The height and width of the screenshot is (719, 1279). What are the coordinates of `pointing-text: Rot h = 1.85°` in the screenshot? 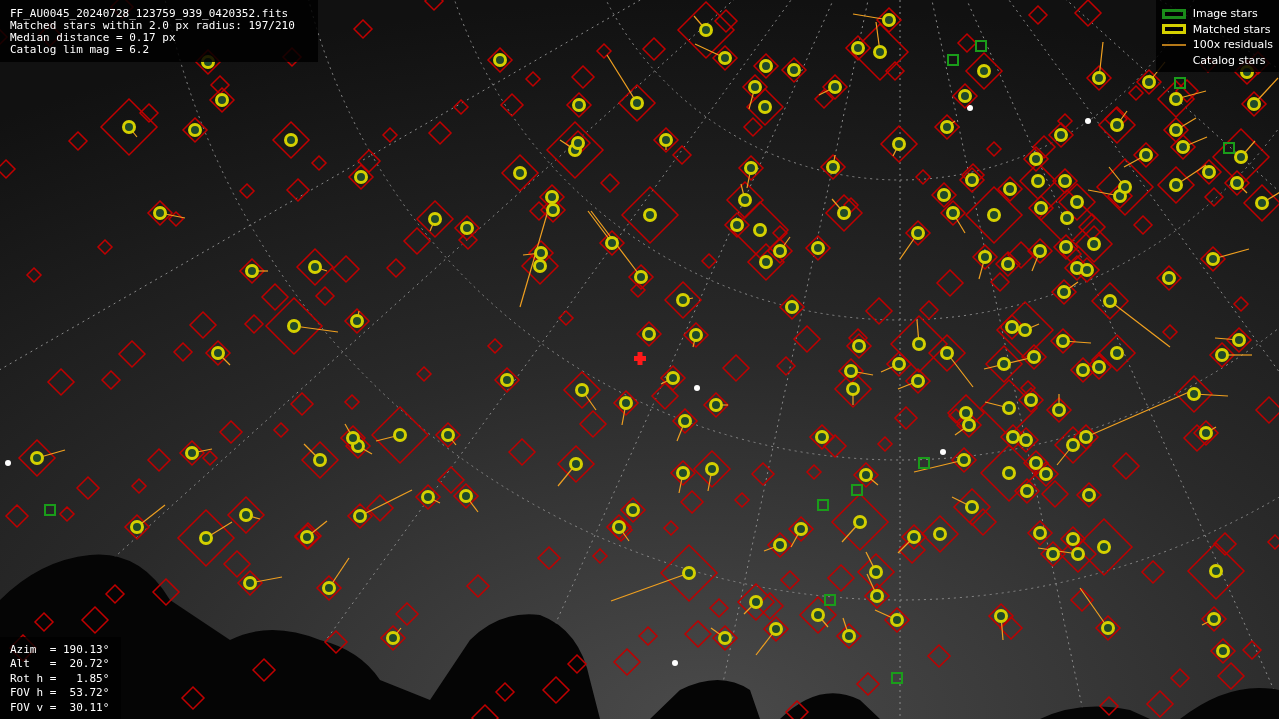 It's located at (60, 678).